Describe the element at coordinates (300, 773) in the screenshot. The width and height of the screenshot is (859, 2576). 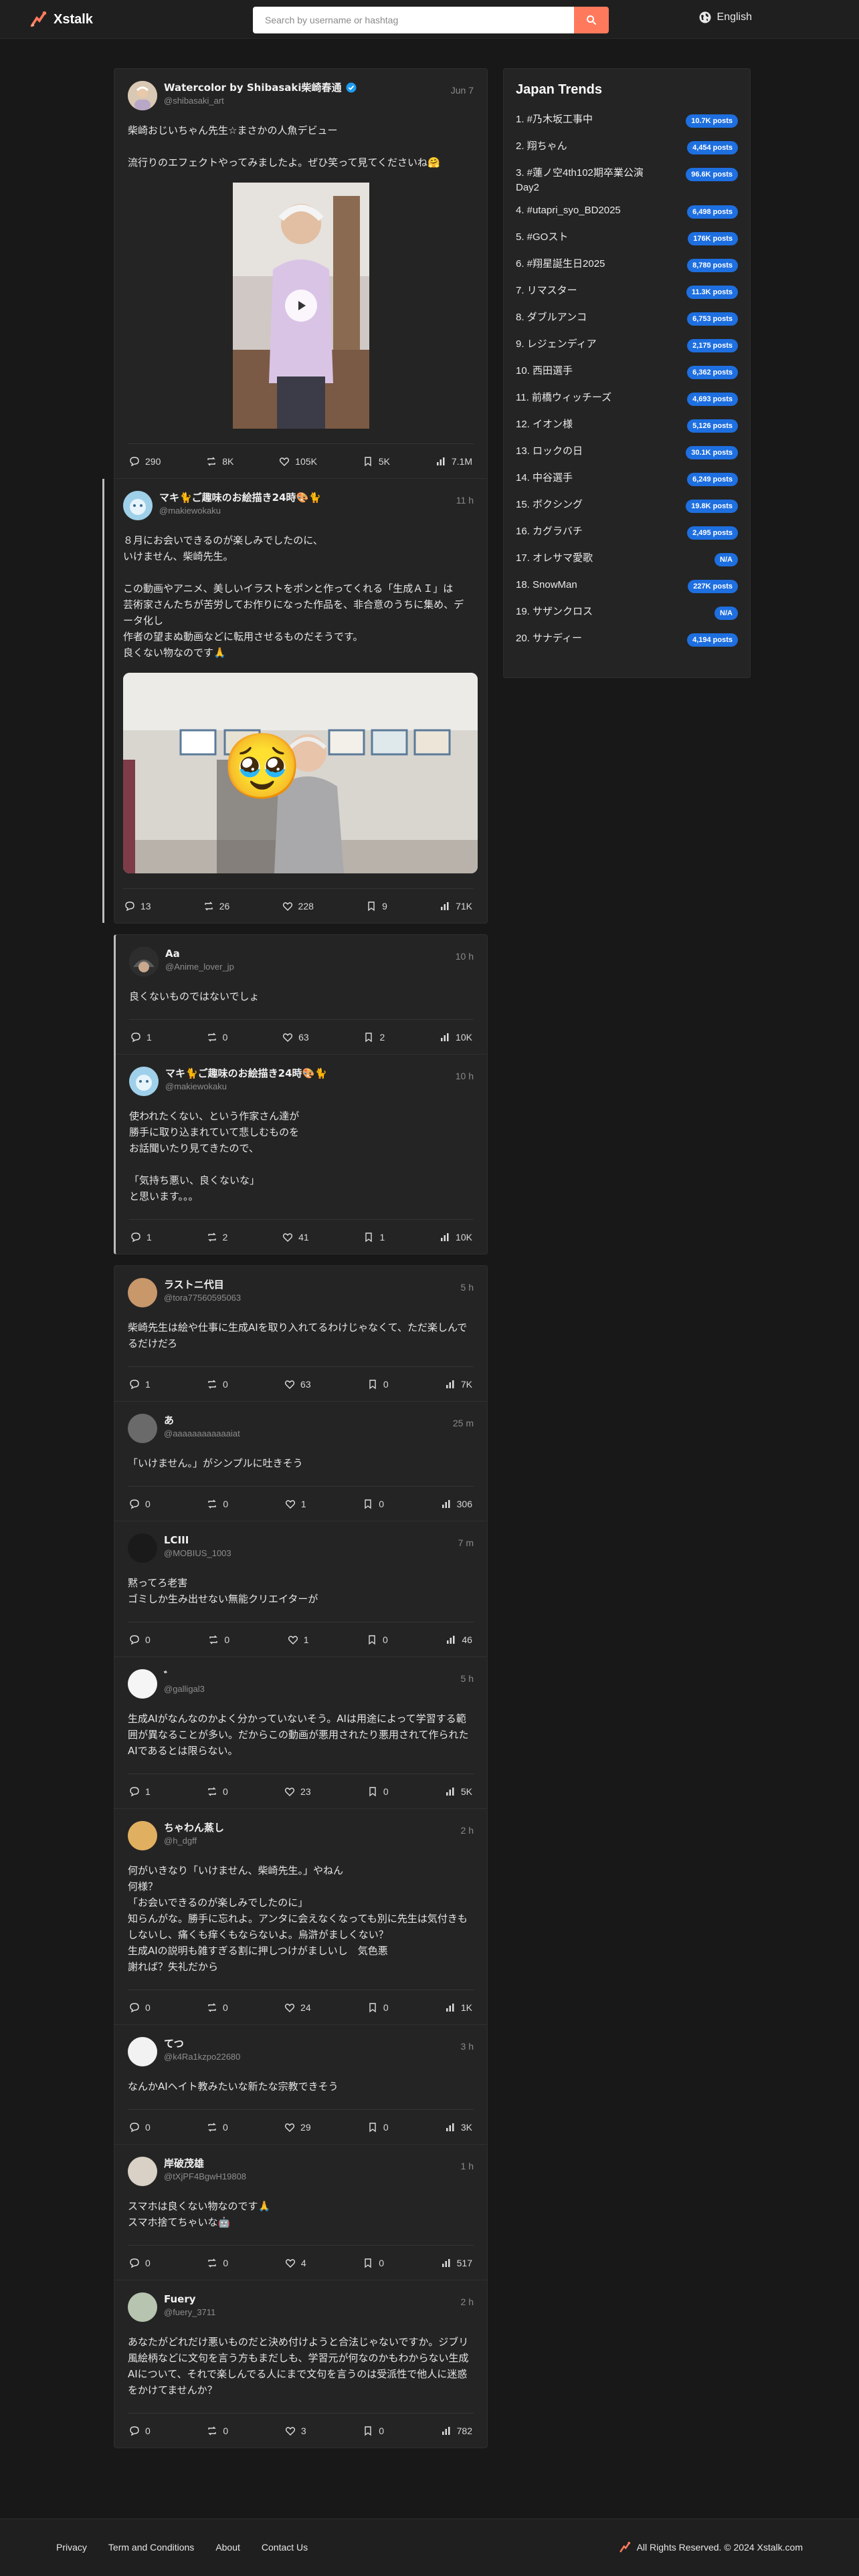
I see `post-image: 🥹` at that location.